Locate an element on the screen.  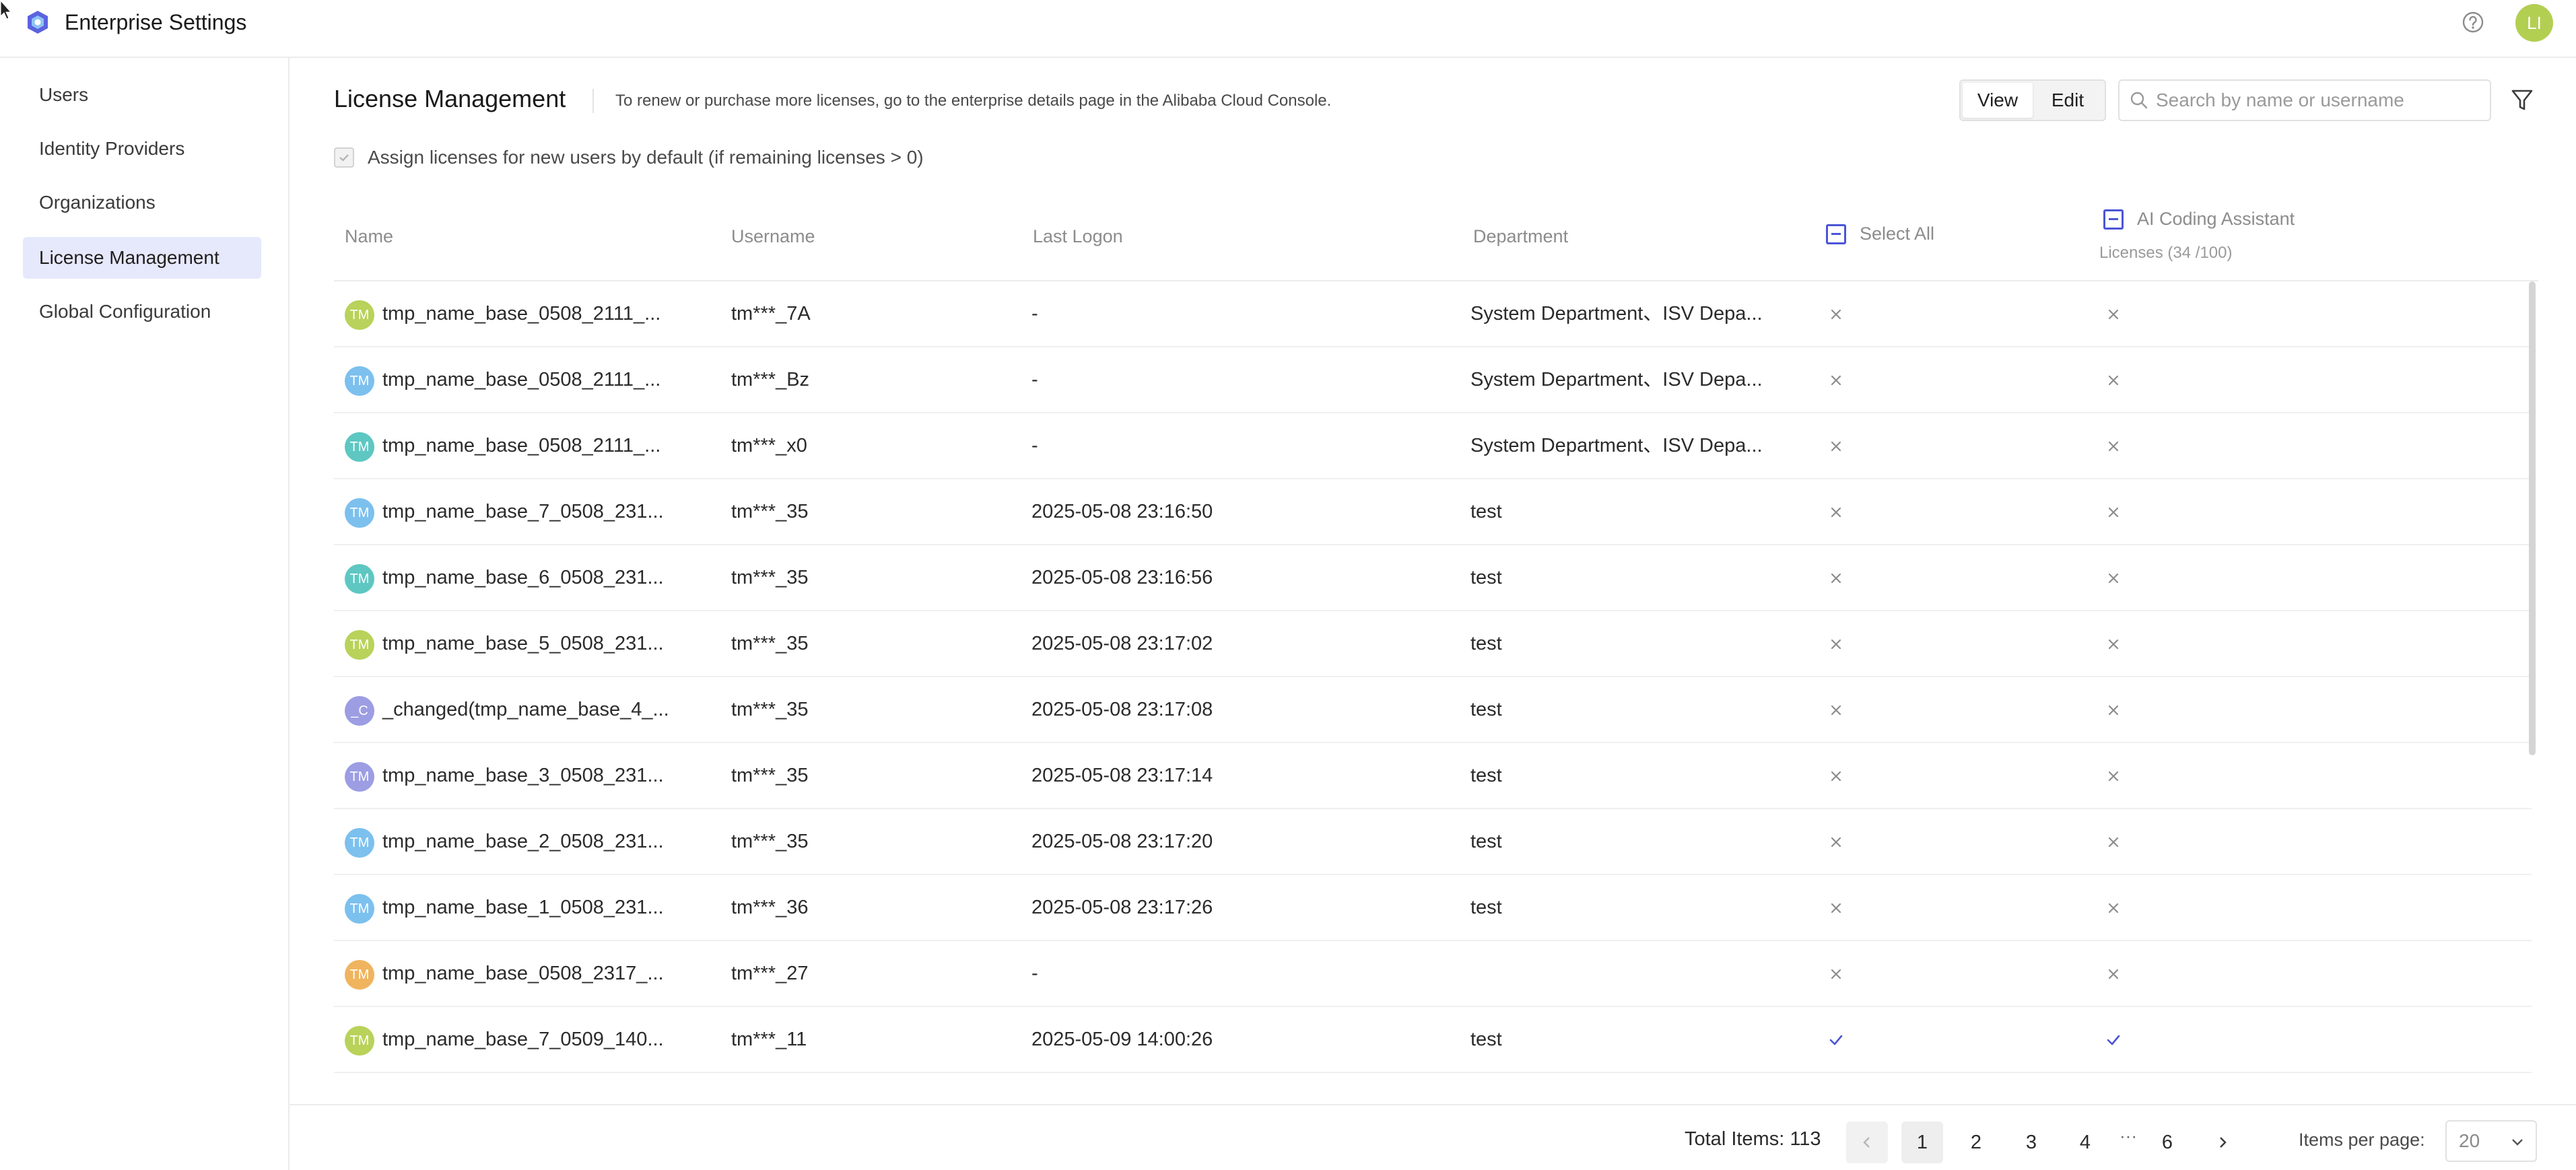
search-input is located at coordinates (2317, 101).